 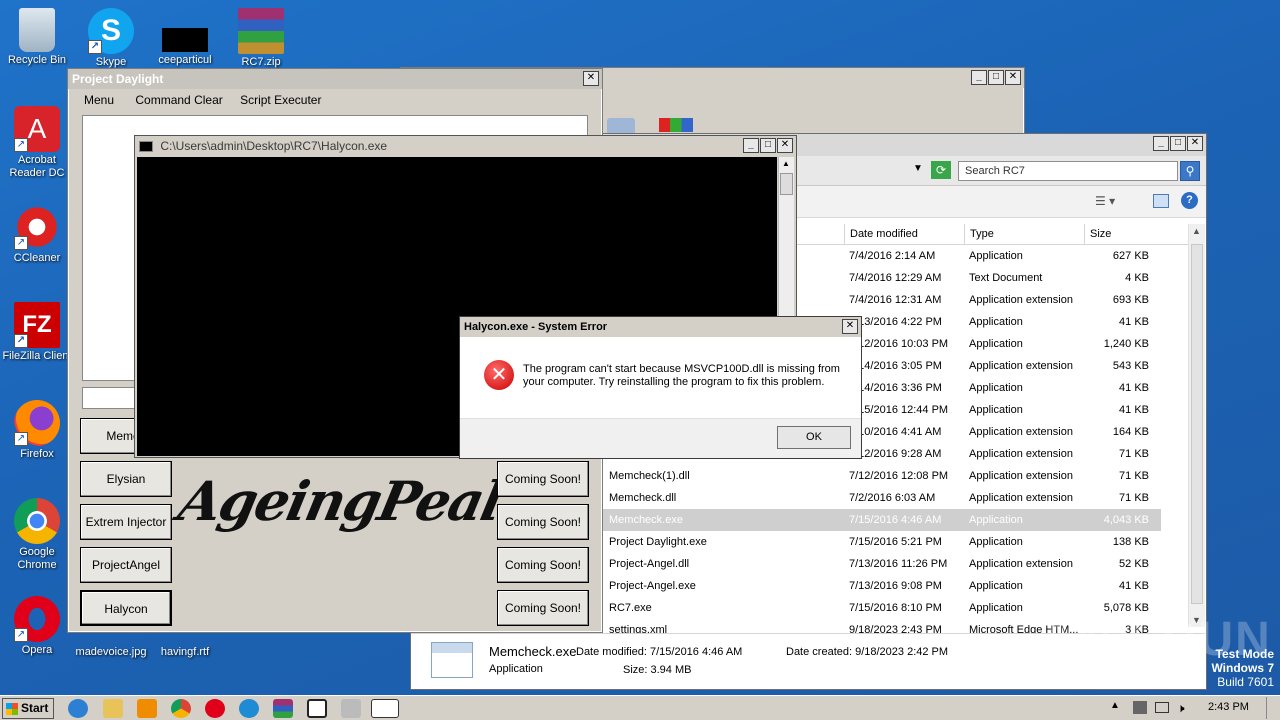 What do you see at coordinates (941, 170) in the screenshot?
I see `refresh-icon: ⟳` at bounding box center [941, 170].